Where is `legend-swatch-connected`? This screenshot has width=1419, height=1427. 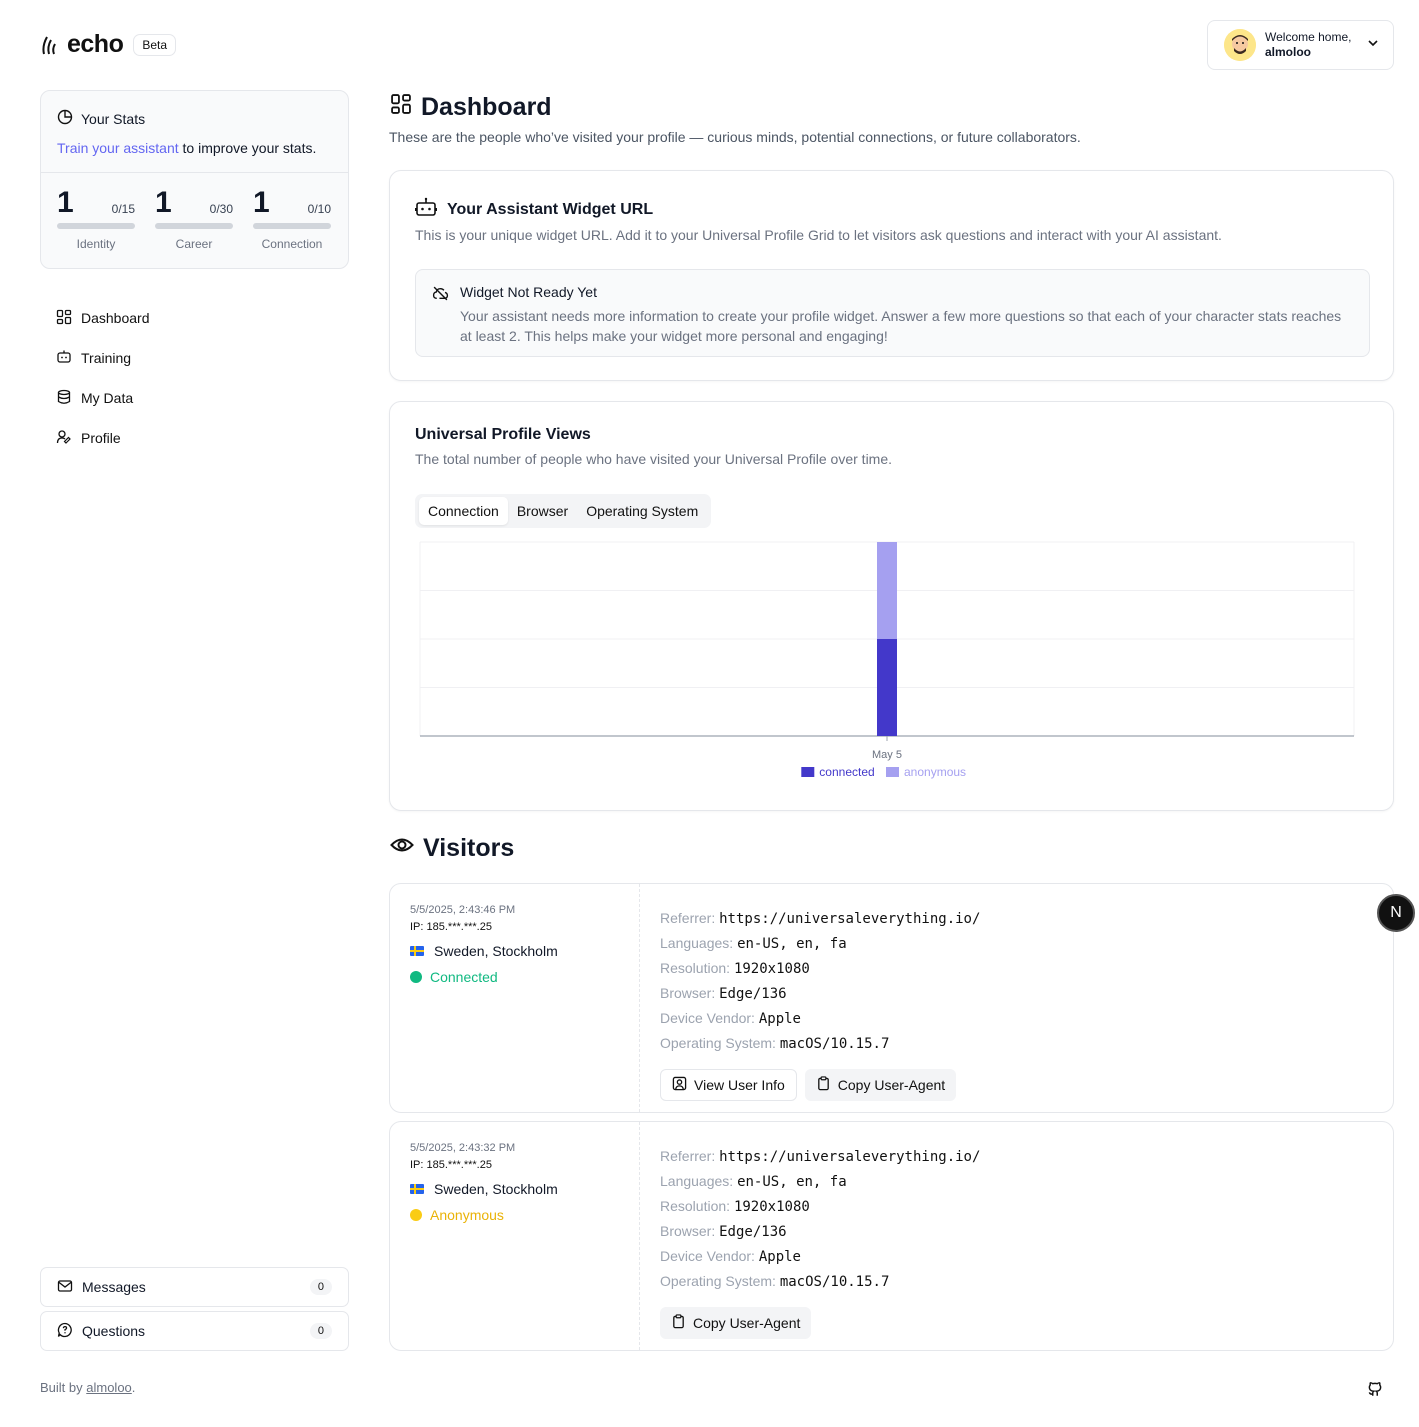
legend-swatch-connected is located at coordinates (808, 772).